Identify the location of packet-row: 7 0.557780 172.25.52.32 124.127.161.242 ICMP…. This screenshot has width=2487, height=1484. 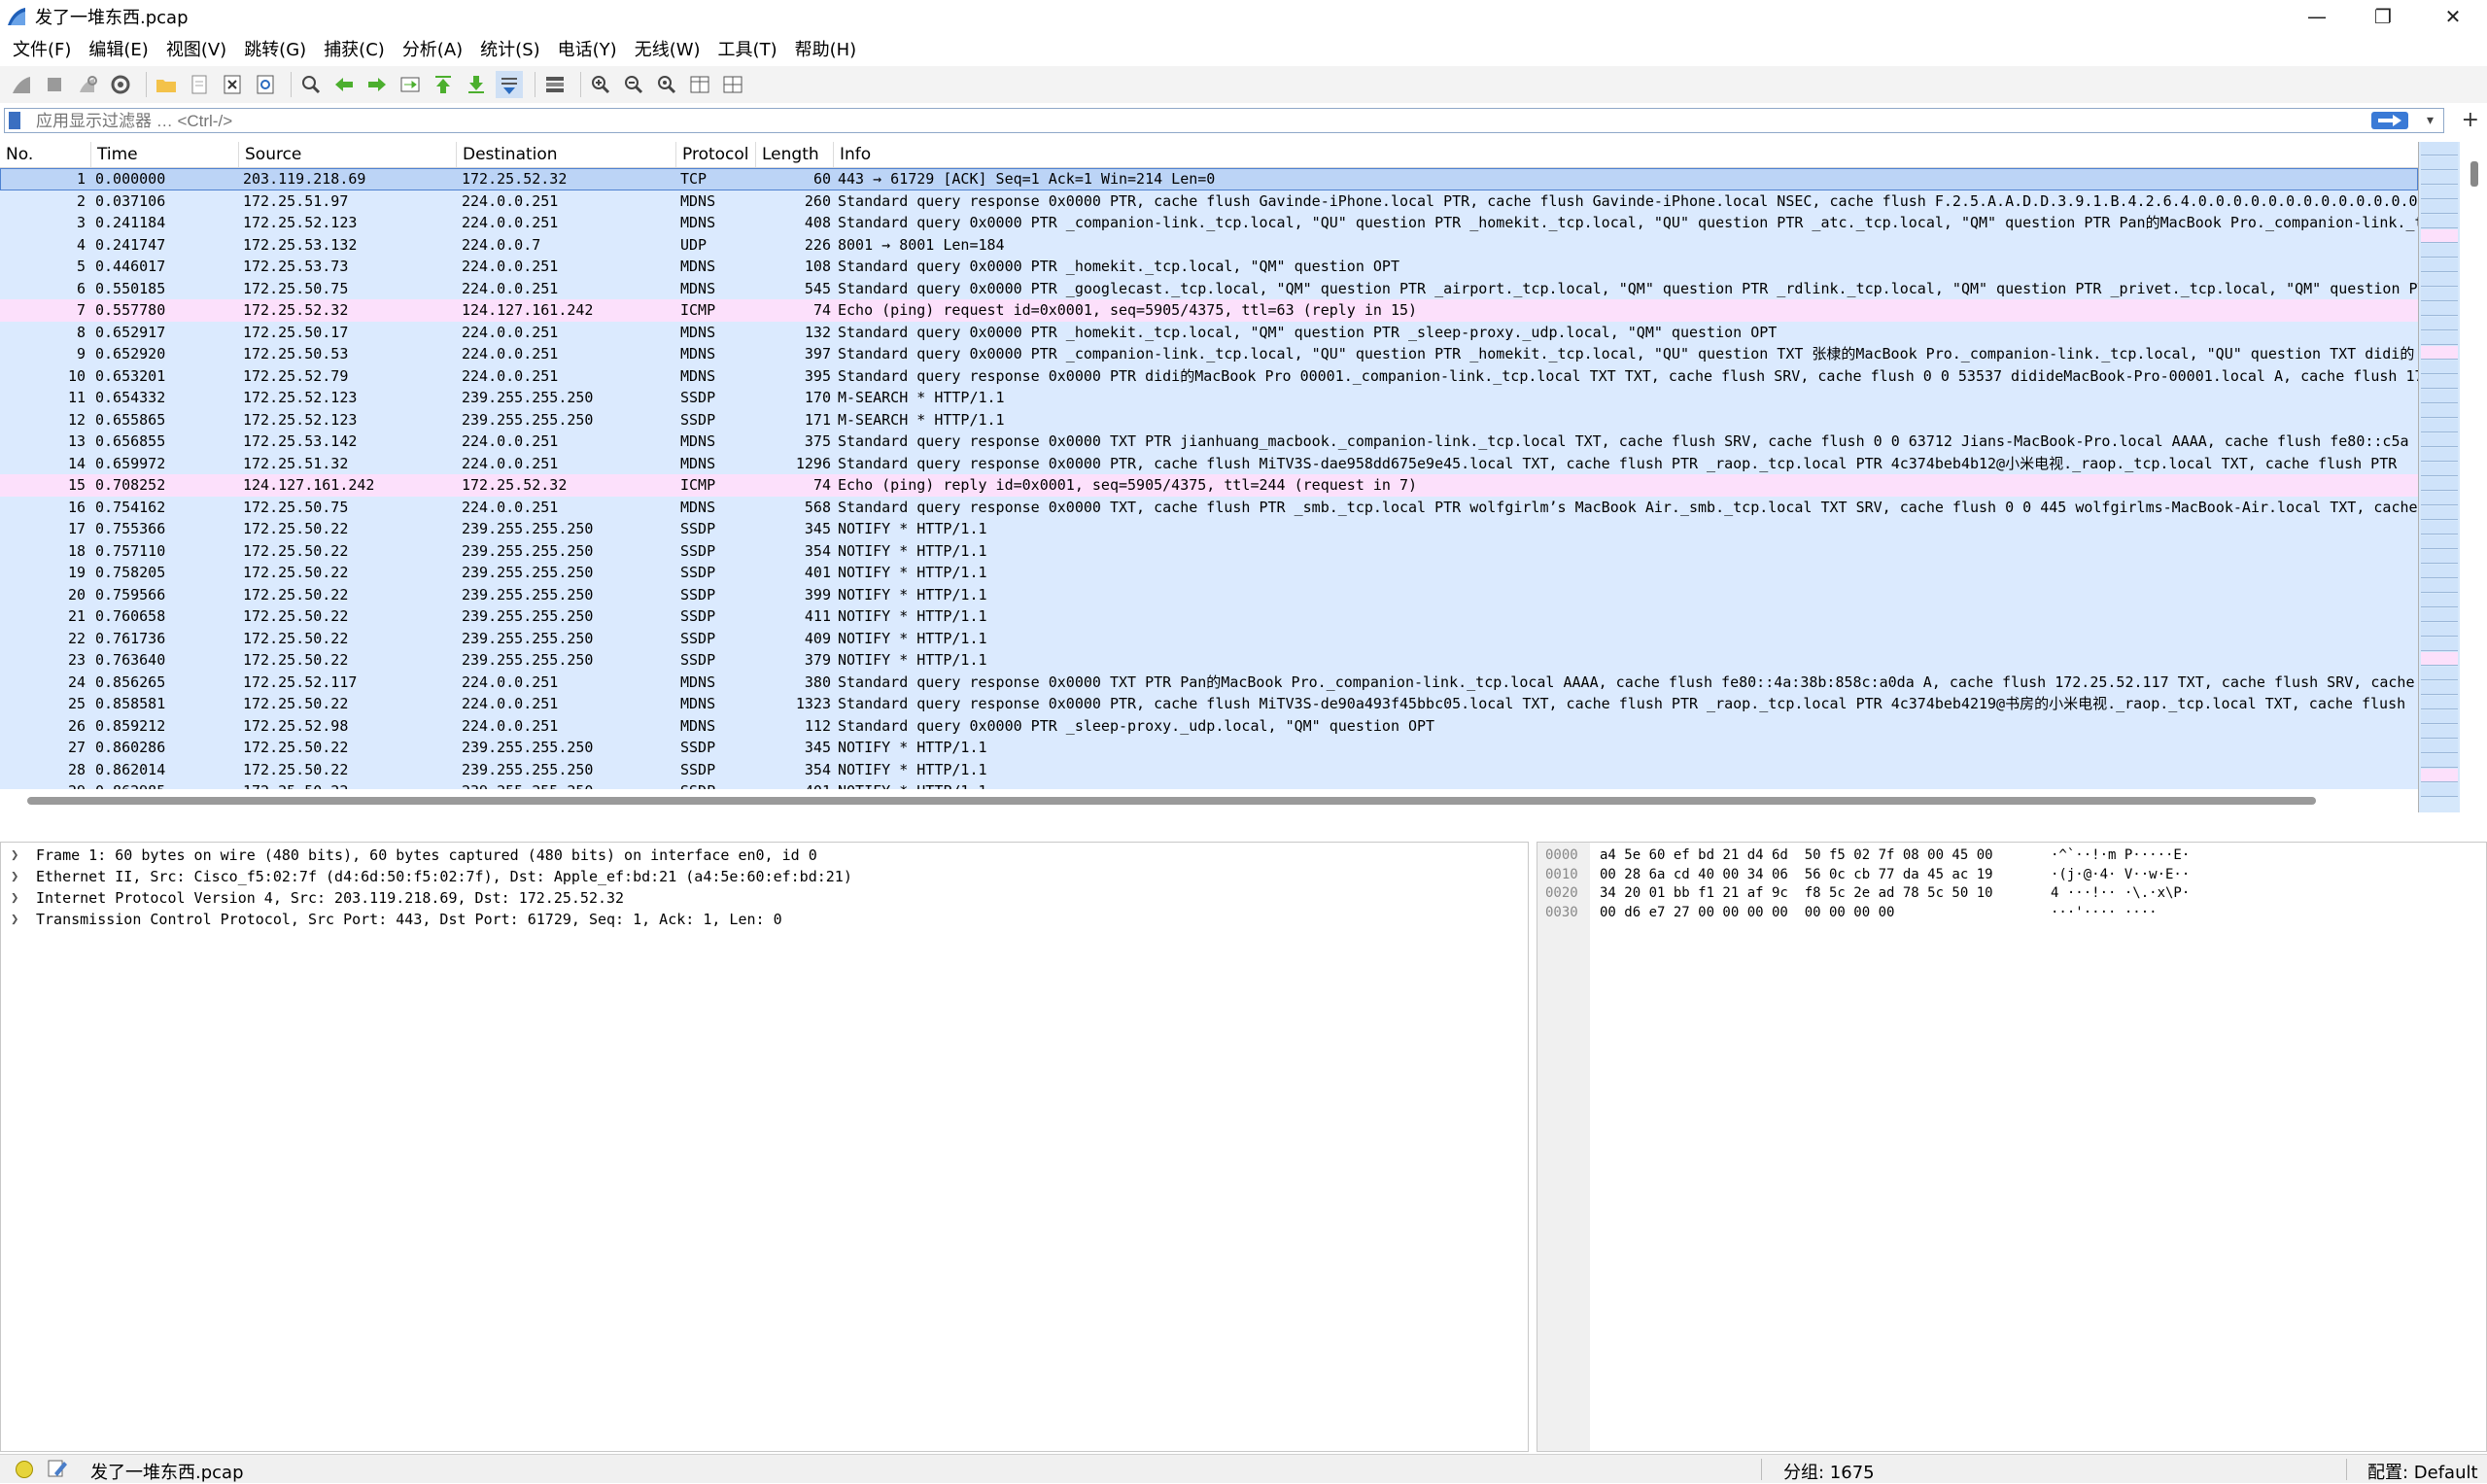
(1209, 310).